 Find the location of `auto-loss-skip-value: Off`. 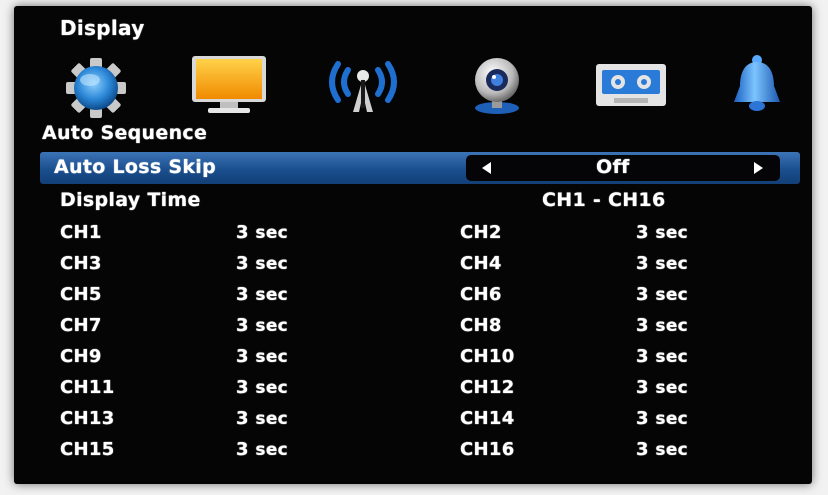

auto-loss-skip-value: Off is located at coordinates (613, 167).